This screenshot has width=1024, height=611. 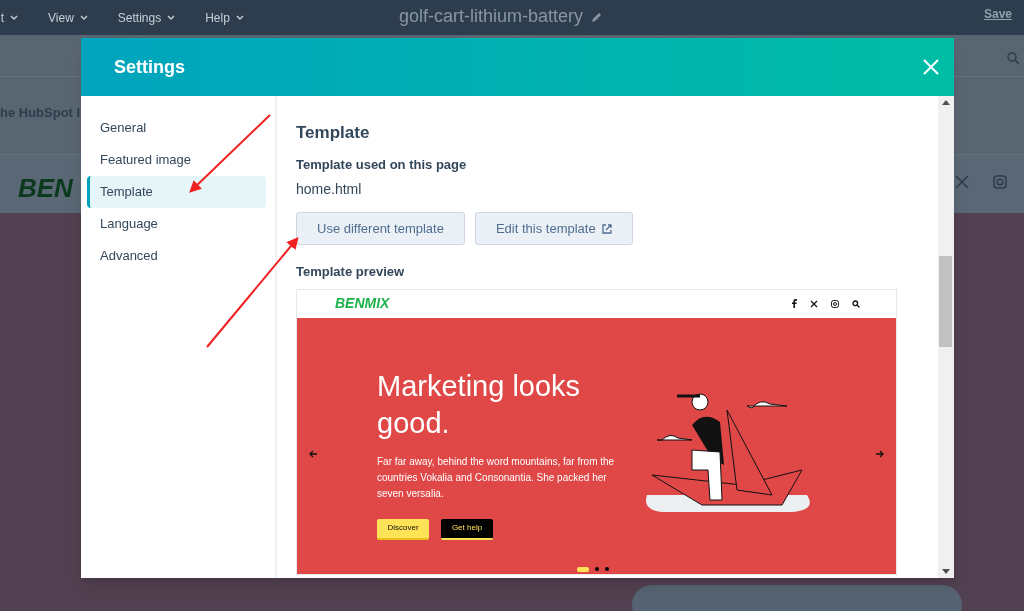 What do you see at coordinates (224, 17) in the screenshot?
I see `menu-button: Help` at bounding box center [224, 17].